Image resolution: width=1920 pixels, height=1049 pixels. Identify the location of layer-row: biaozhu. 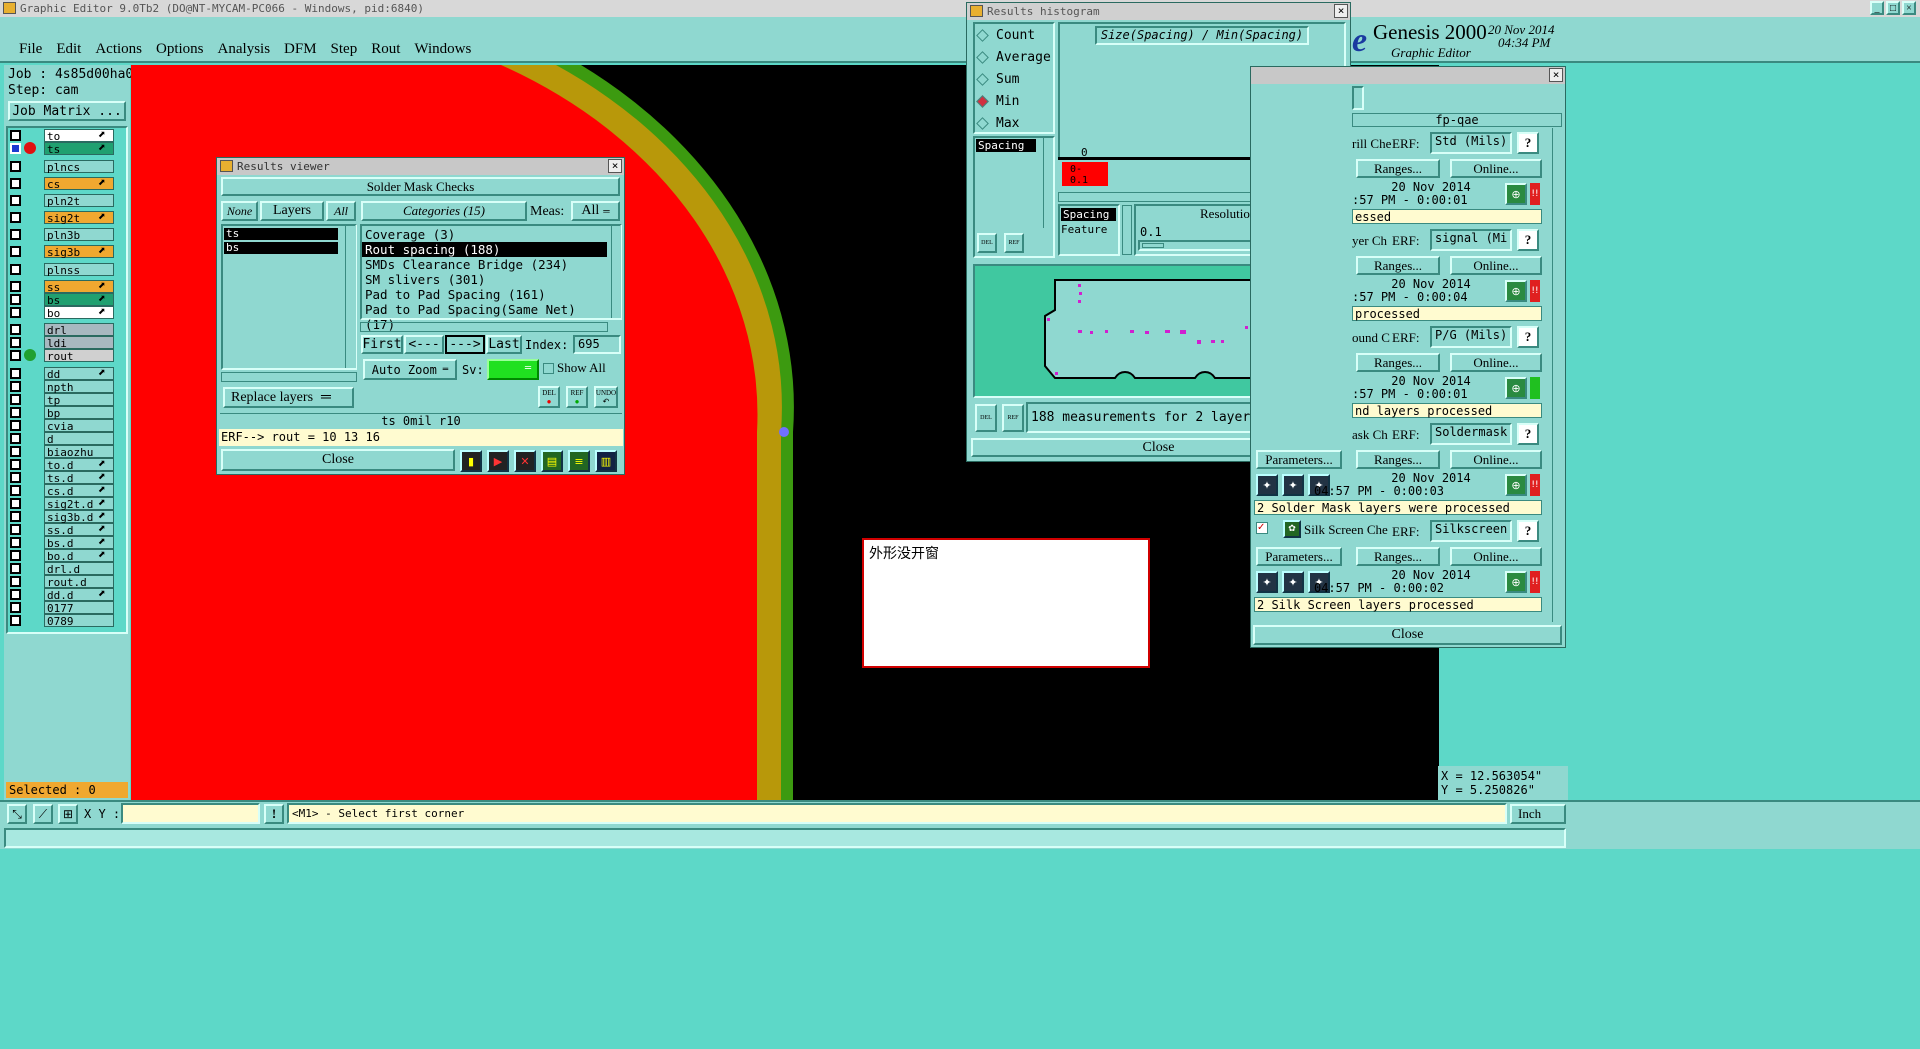
(69, 452).